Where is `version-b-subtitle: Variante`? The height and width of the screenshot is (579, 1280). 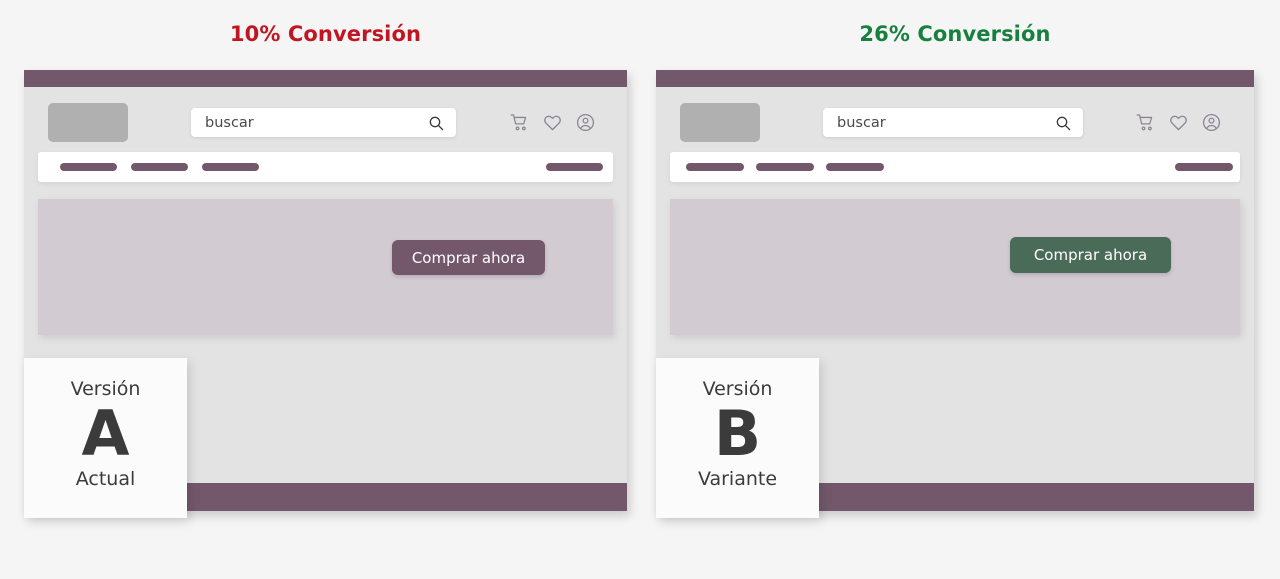 version-b-subtitle: Variante is located at coordinates (737, 479).